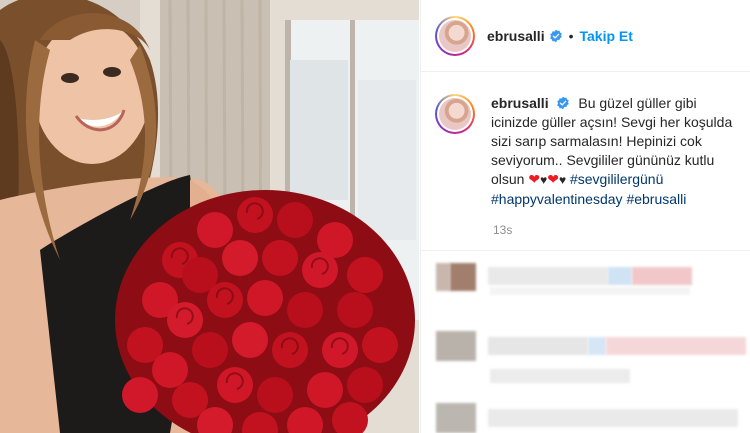 Image resolution: width=750 pixels, height=433 pixels. I want to click on caption-avatar-image, so click(455, 114).